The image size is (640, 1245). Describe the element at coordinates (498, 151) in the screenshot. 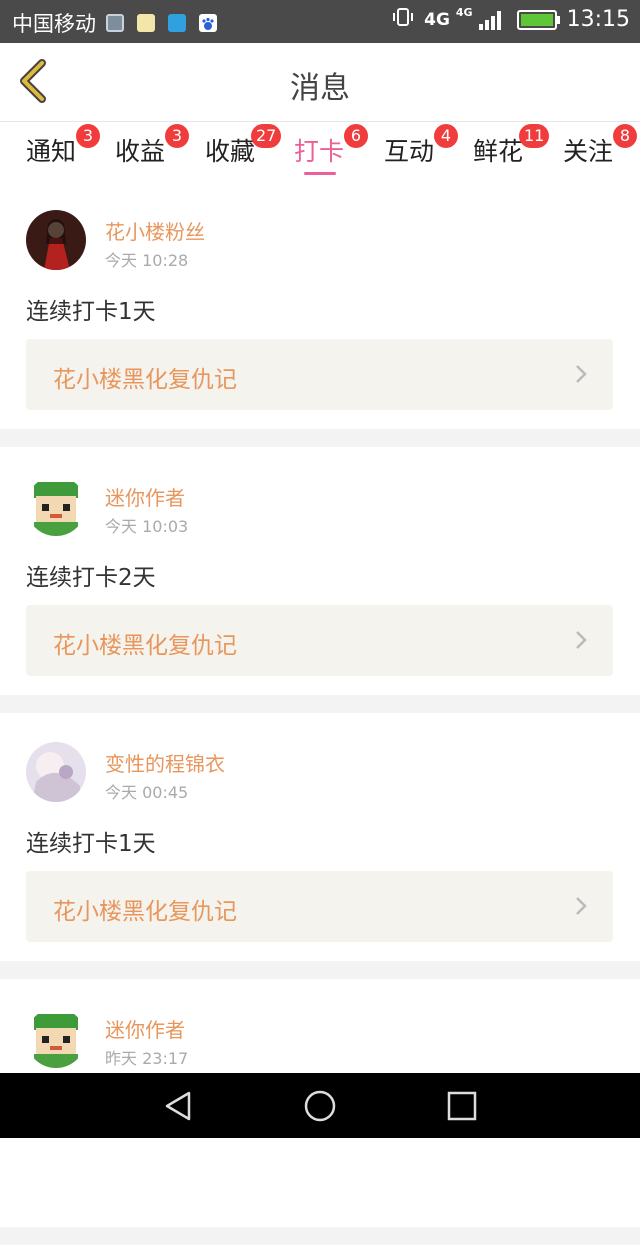

I see `tab-label: 鲜花` at that location.